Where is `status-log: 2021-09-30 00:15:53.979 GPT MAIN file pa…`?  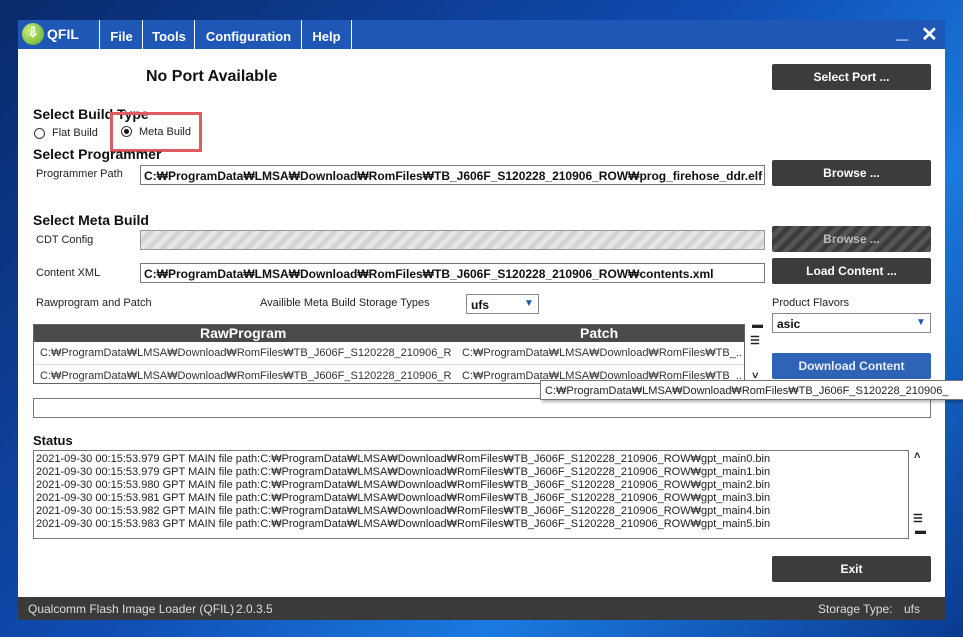 status-log: 2021-09-30 00:15:53.979 GPT MAIN file pa… is located at coordinates (471, 494).